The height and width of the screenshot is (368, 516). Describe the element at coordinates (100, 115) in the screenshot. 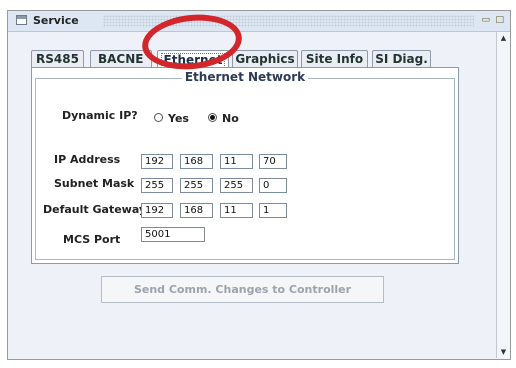

I see `dynamic-ip-label: Dynamic IP?` at that location.